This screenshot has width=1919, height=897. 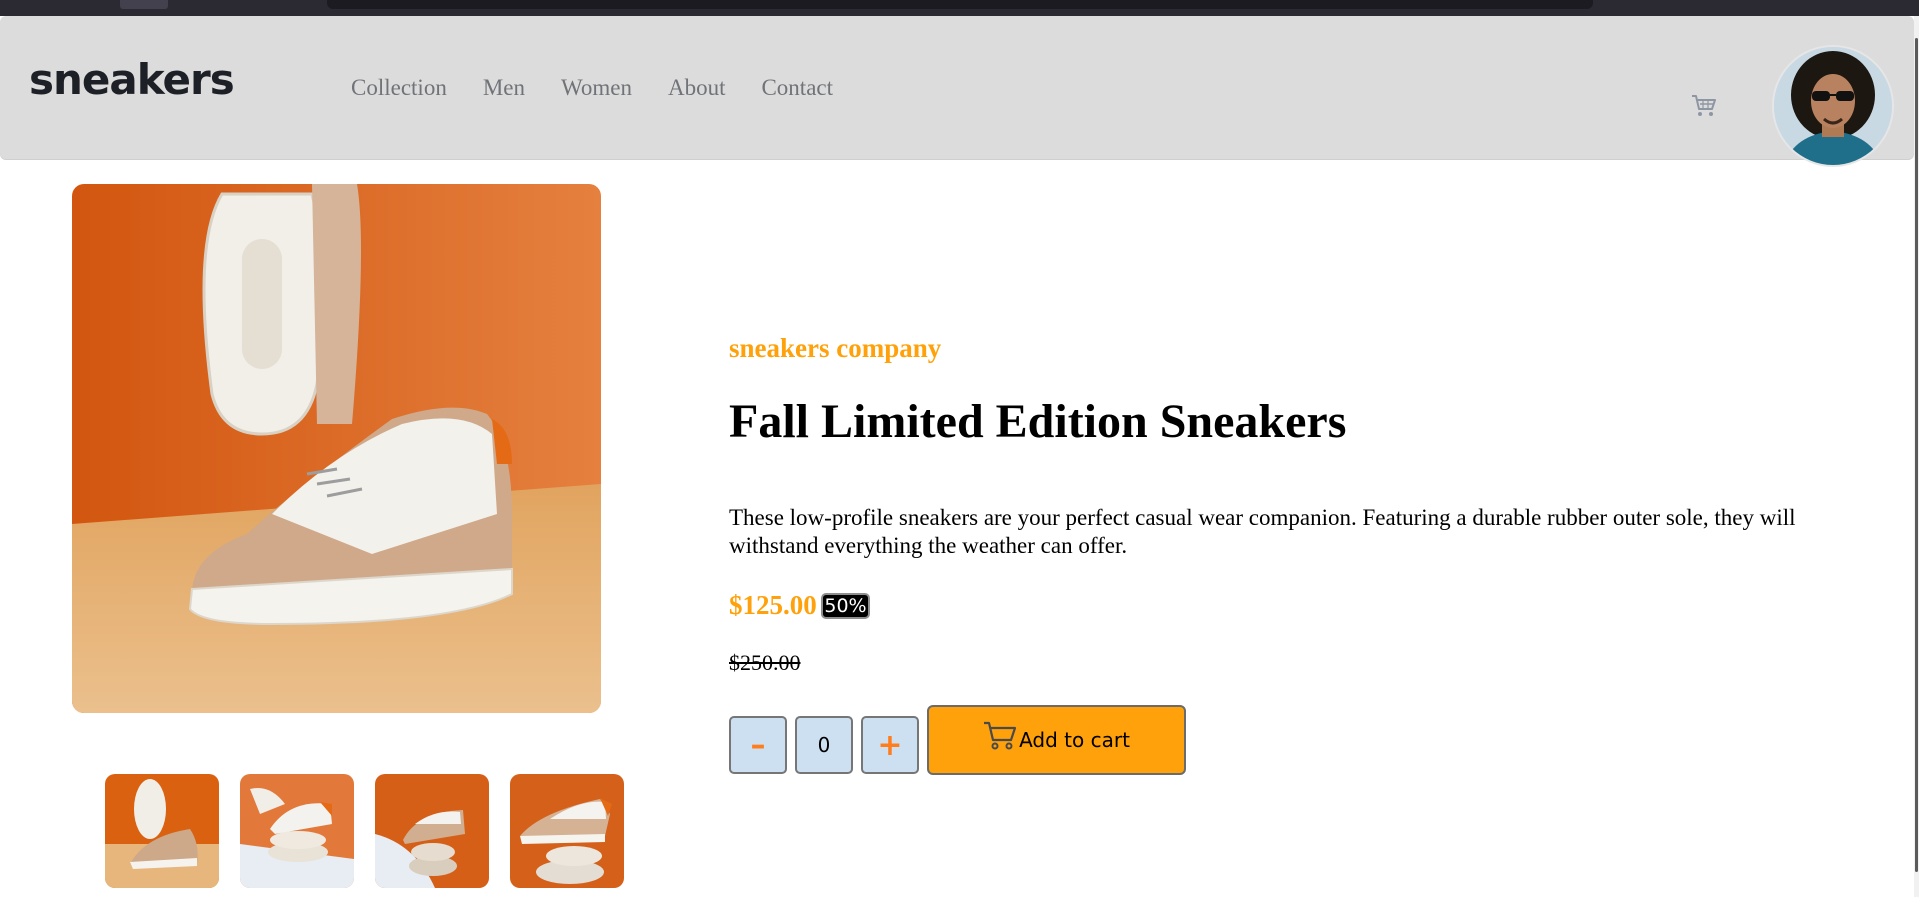 What do you see at coordinates (697, 87) in the screenshot?
I see `nav-about: About` at bounding box center [697, 87].